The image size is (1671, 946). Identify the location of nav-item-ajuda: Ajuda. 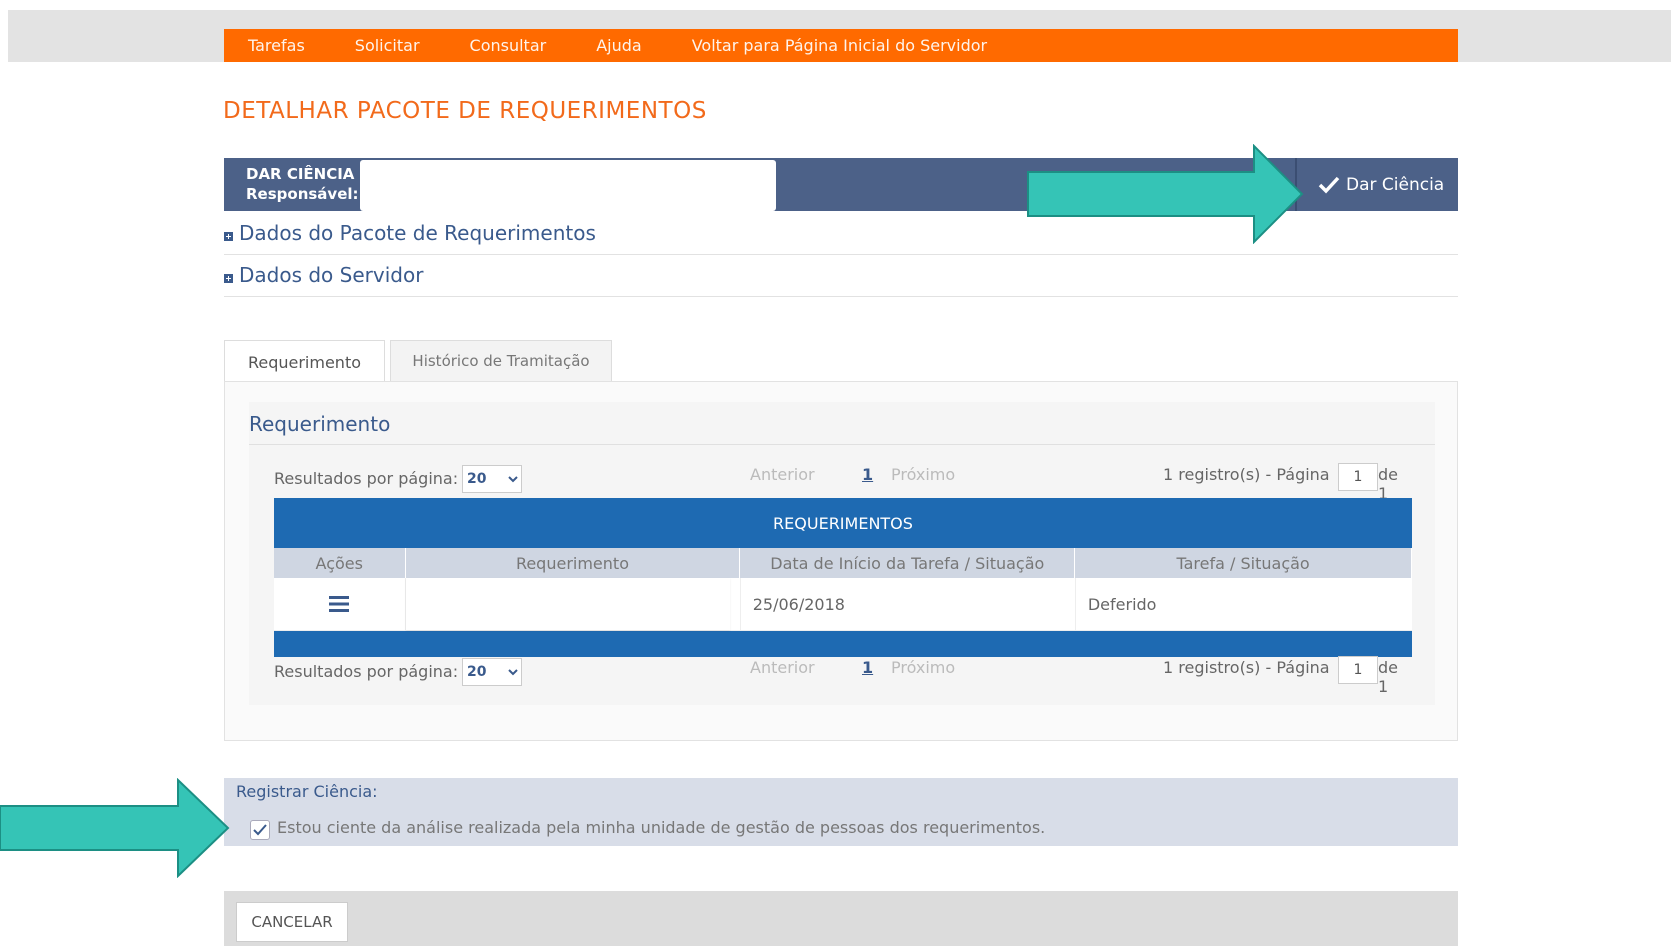
(619, 45).